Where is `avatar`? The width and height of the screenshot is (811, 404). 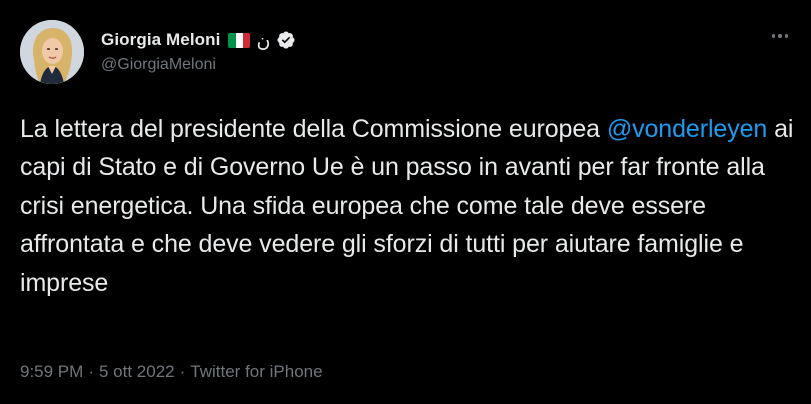
avatar is located at coordinates (52, 52).